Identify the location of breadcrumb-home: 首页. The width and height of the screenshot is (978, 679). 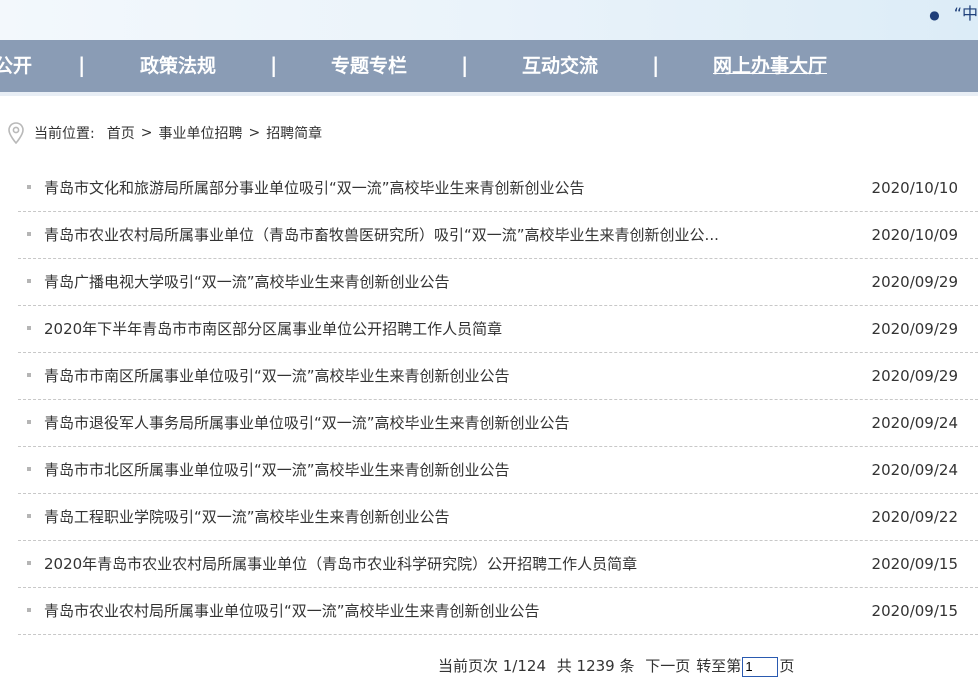
(121, 133).